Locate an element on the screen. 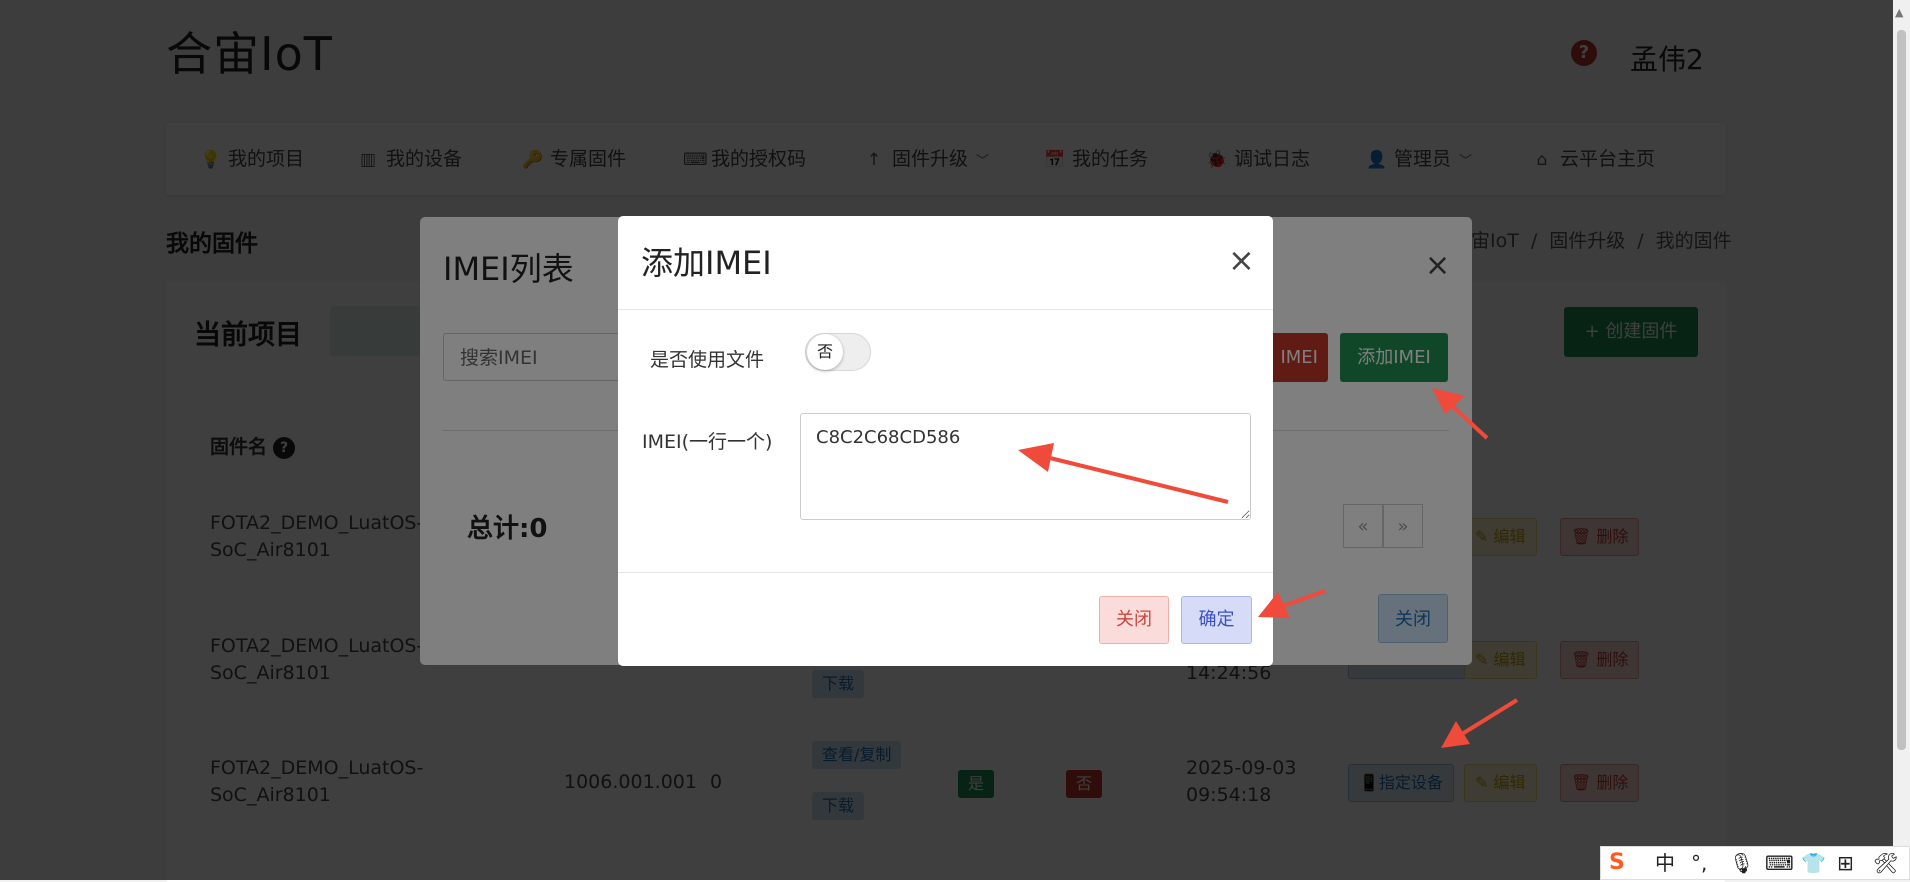 The width and height of the screenshot is (1910, 882). scrollbar-thumb is located at coordinates (1901, 390).